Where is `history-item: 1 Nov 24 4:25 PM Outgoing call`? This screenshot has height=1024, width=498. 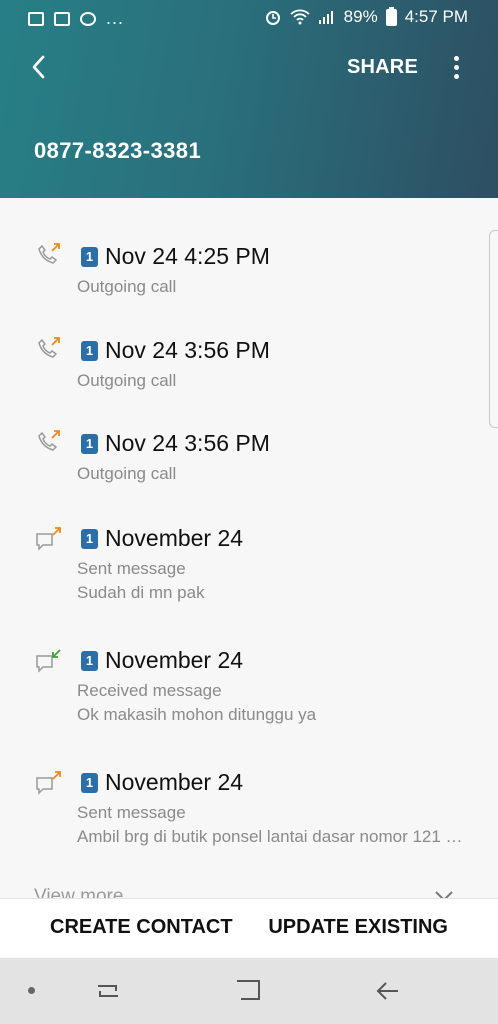 history-item: 1 Nov 24 4:25 PM Outgoing call is located at coordinates (249, 274).